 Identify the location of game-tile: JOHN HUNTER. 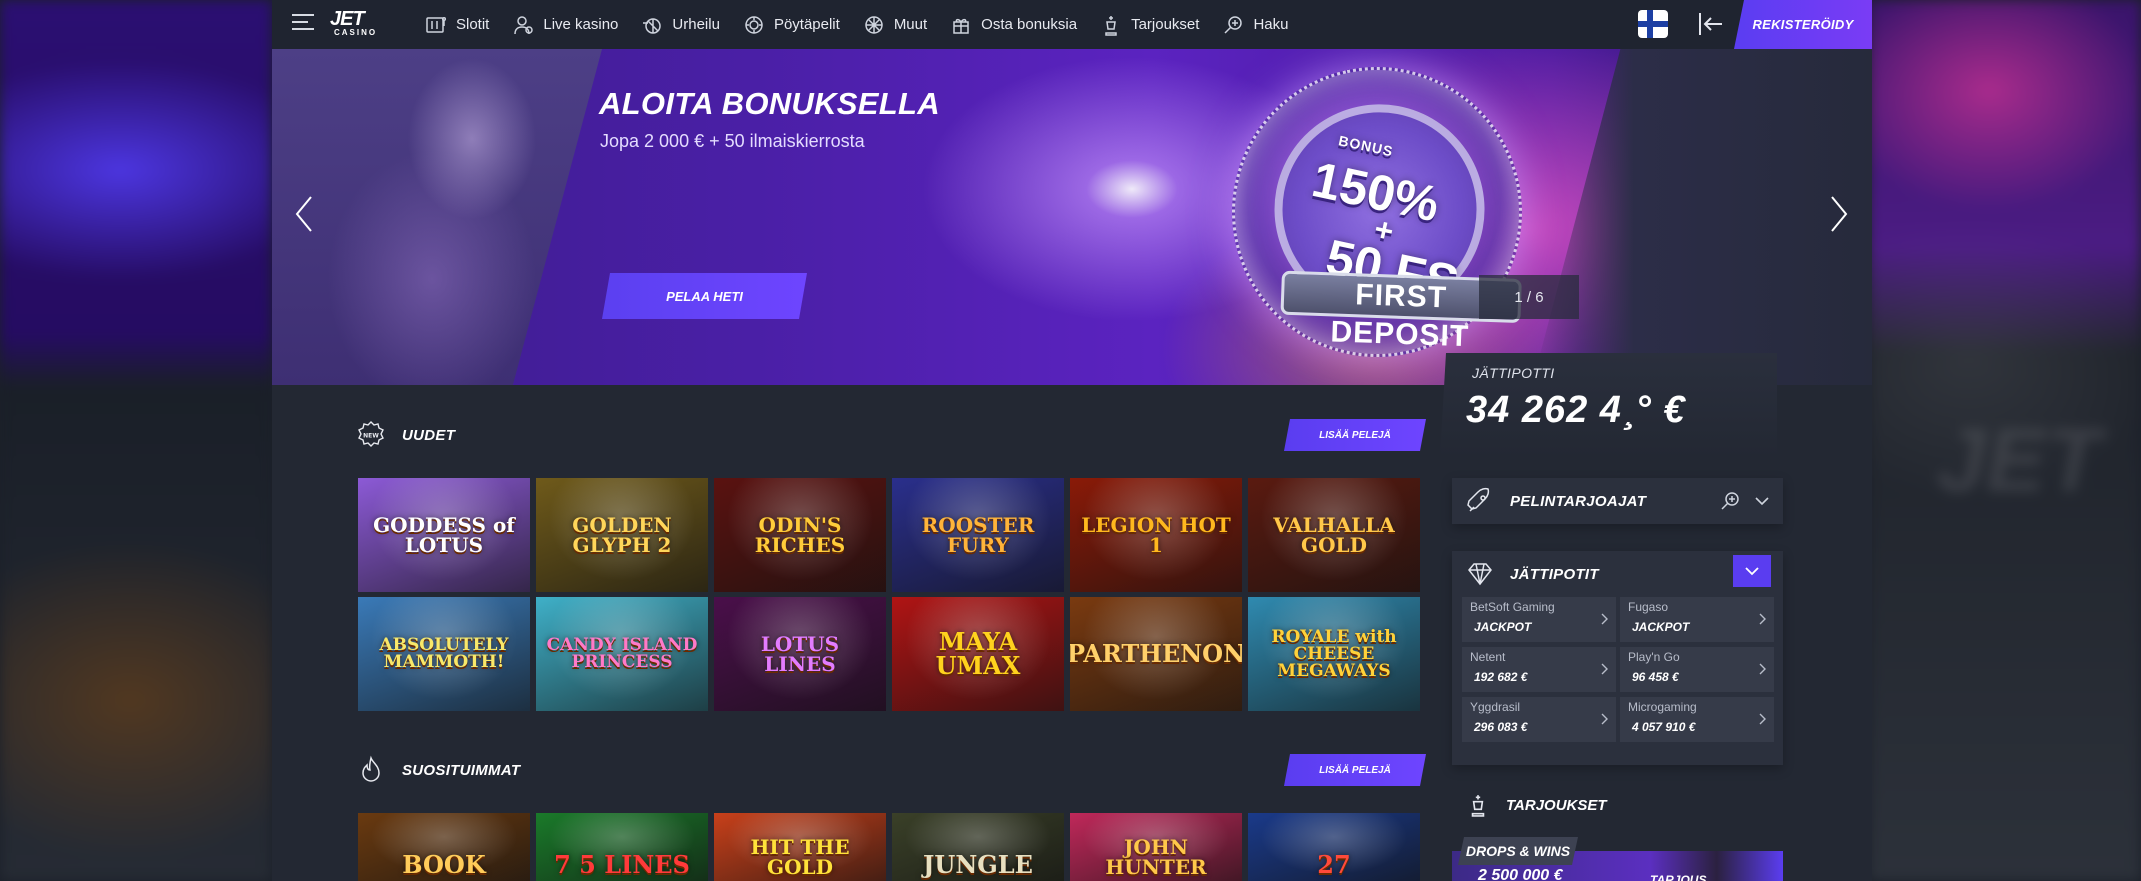
(1156, 847).